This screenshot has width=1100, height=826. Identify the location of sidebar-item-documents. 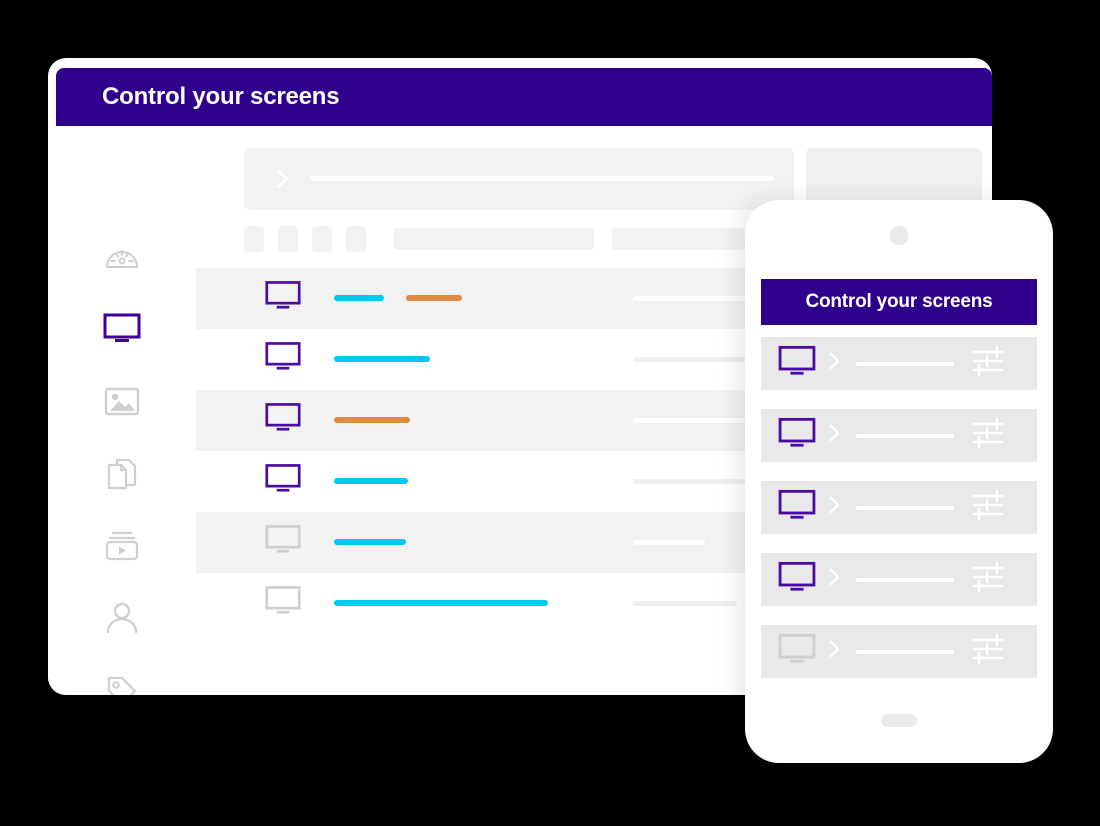
(122, 474).